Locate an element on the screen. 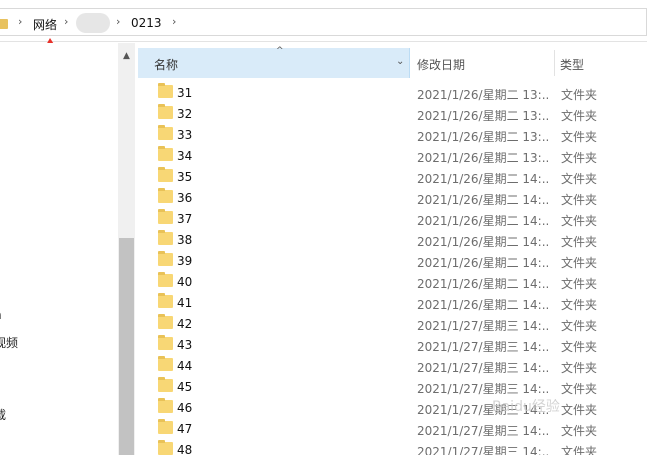 This screenshot has width=647, height=455. table-row: 32 2021/1/26/星期二 13:... 文件夹 is located at coordinates (392, 113).